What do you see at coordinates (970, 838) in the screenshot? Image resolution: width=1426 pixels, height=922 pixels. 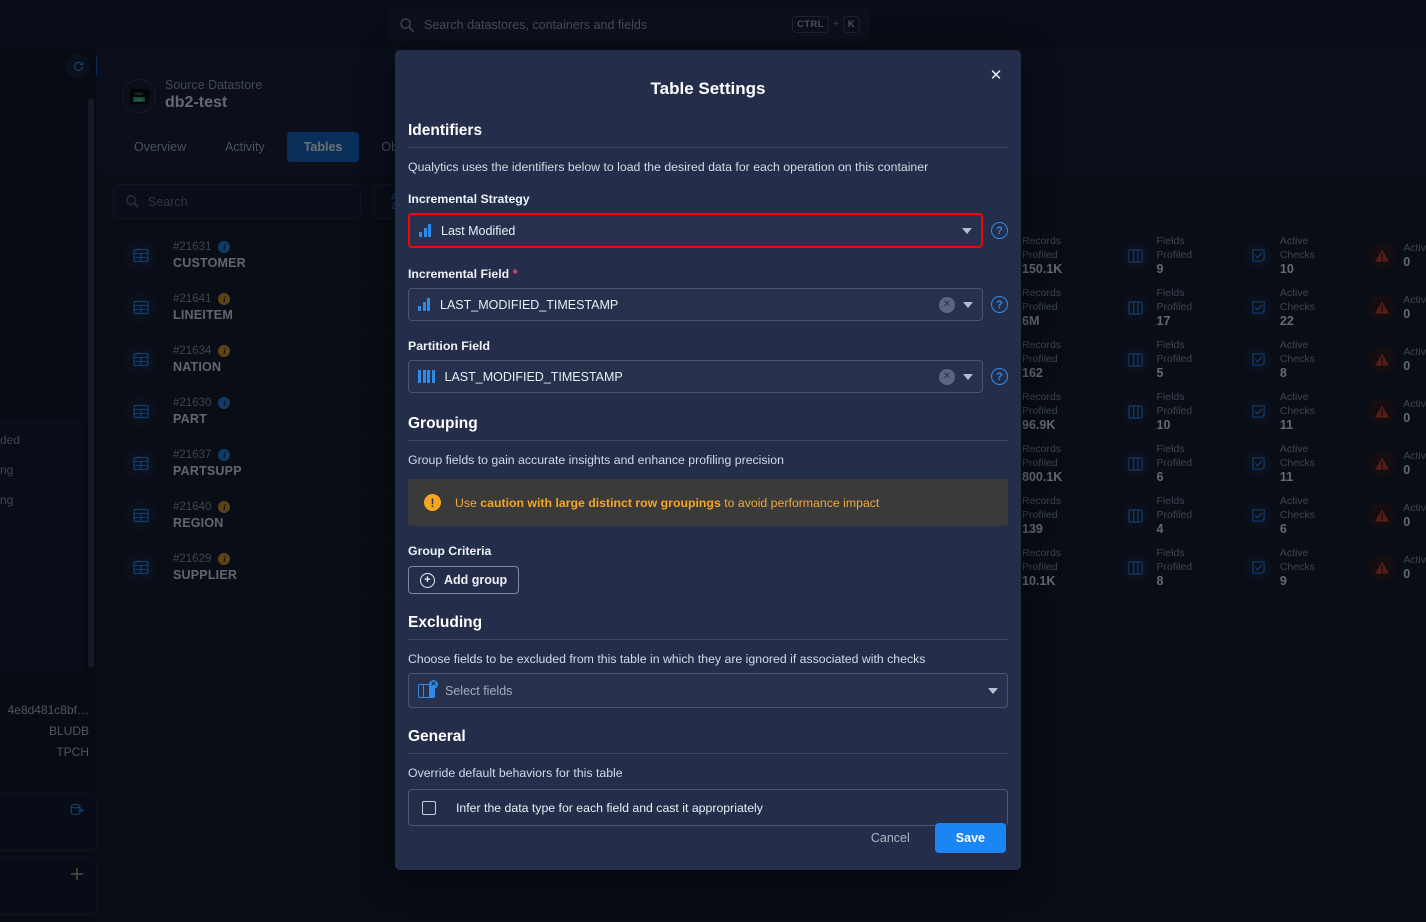 I see `save-button: Save` at bounding box center [970, 838].